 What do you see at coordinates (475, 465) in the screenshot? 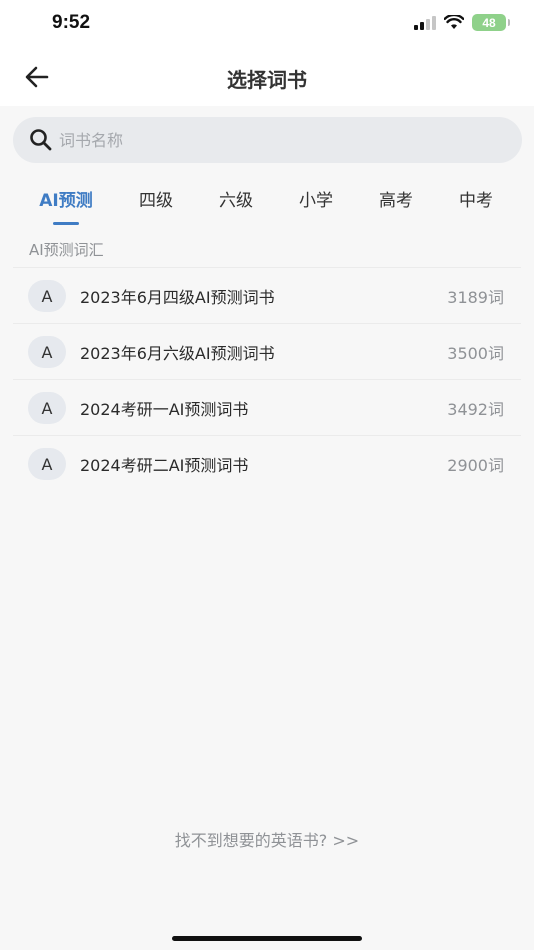
I see `word-count: 2900词` at bounding box center [475, 465].